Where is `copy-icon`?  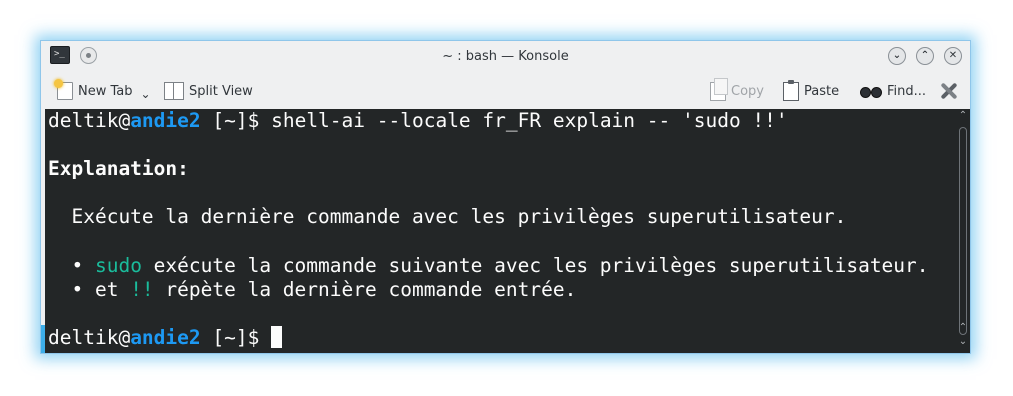
copy-icon is located at coordinates (719, 89).